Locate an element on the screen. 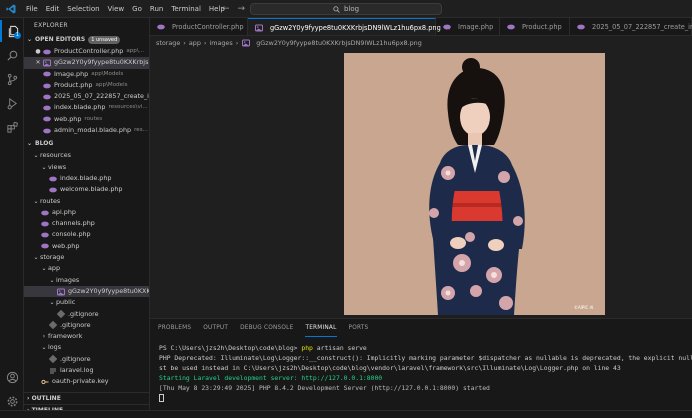 The image size is (692, 418). tree-folder-public: ⌄ public is located at coordinates (86, 302).